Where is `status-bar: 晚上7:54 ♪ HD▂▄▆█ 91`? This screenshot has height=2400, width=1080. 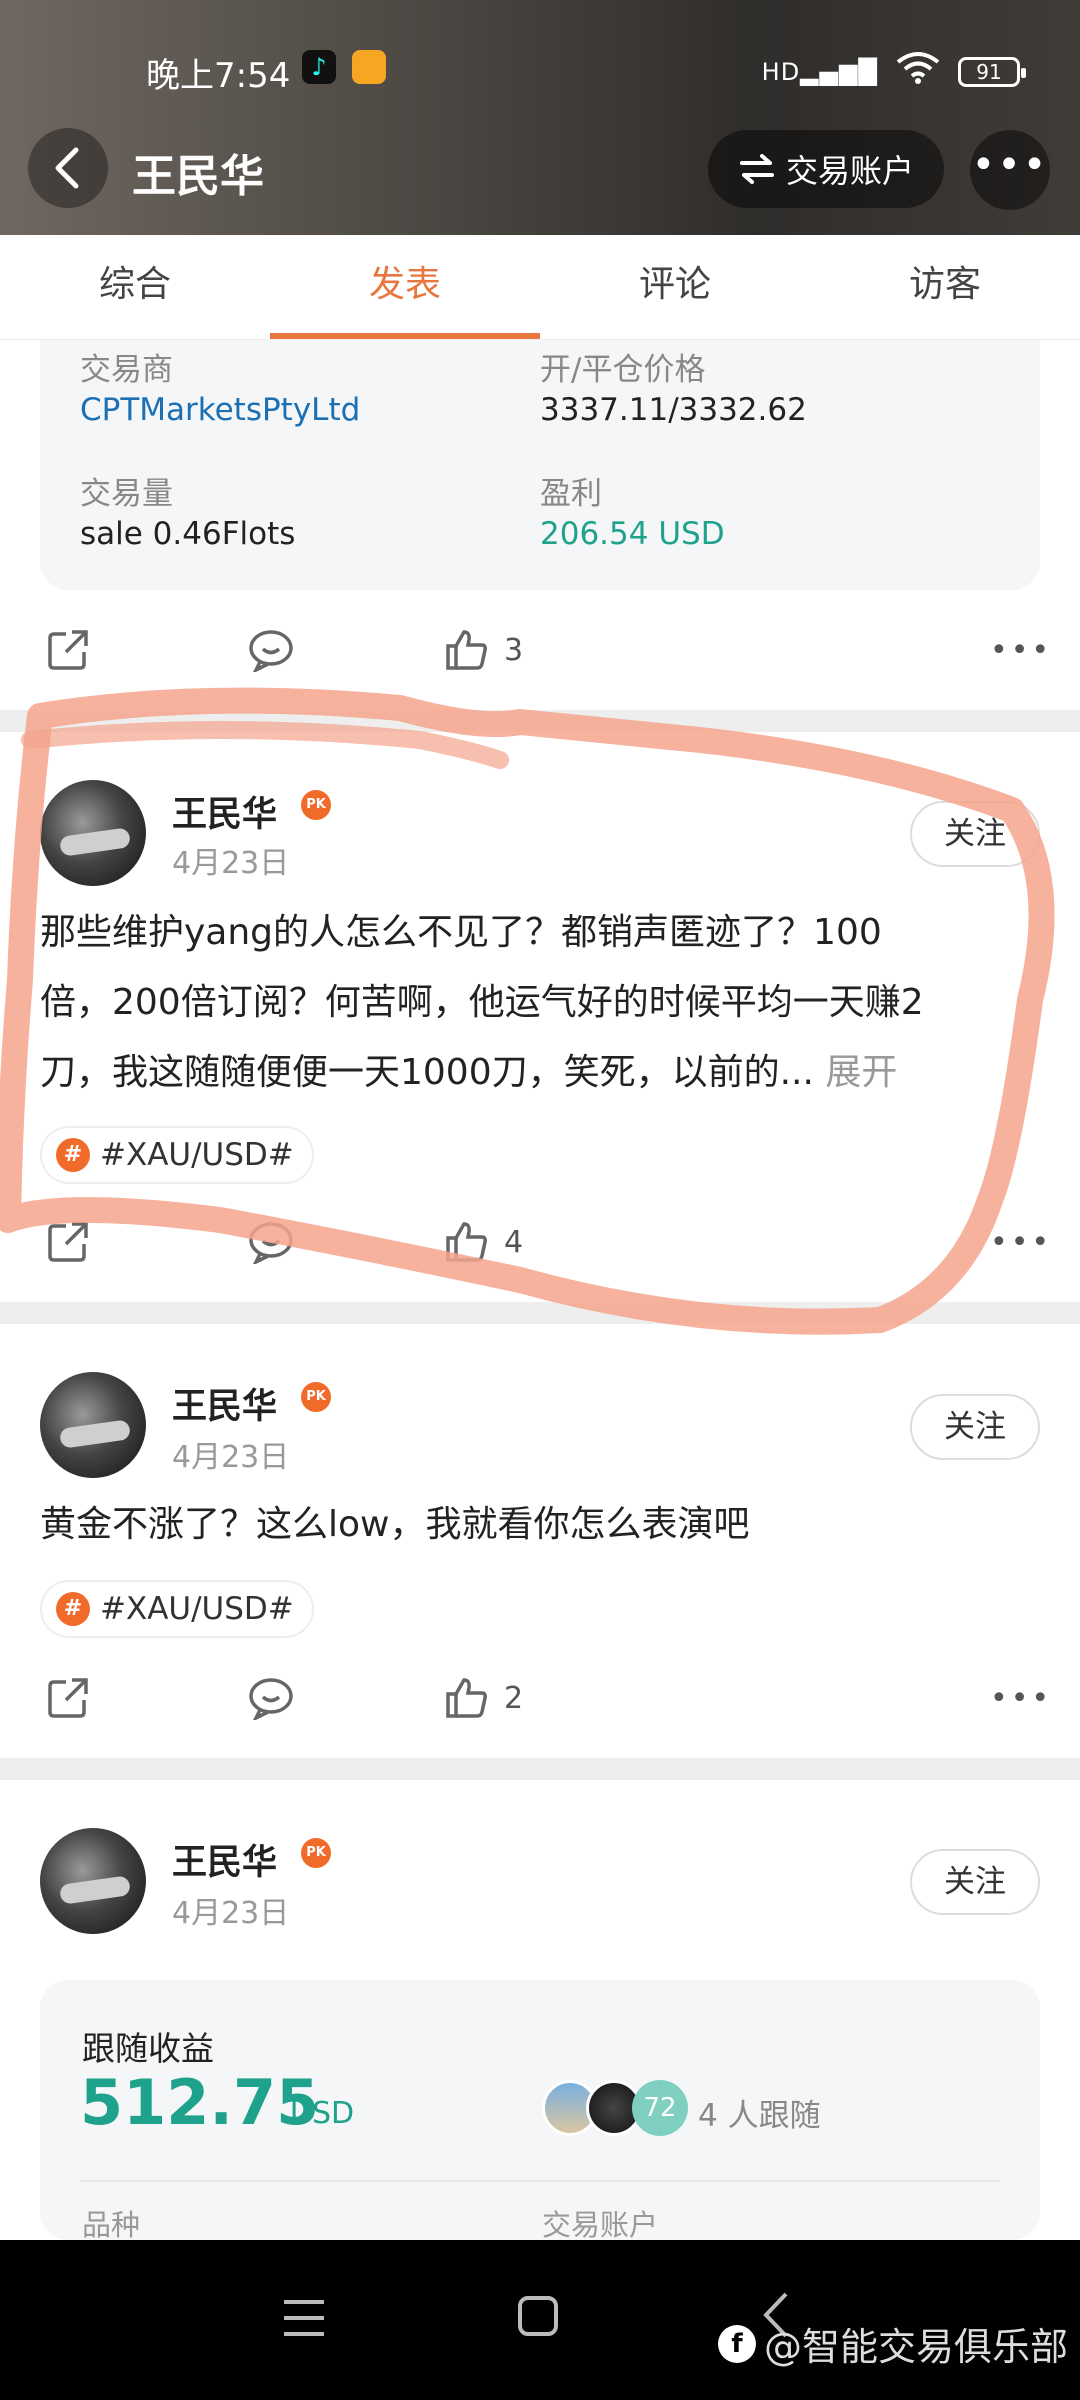 status-bar: 晚上7:54 ♪ HD▂▄▆█ 91 is located at coordinates (540, 70).